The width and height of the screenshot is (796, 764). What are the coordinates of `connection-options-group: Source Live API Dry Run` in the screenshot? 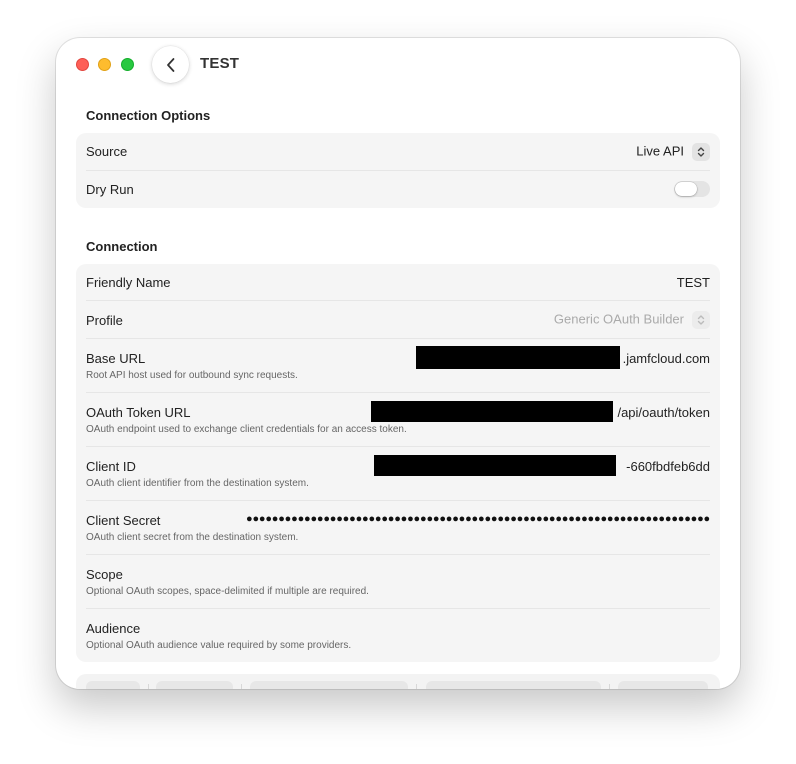 It's located at (398, 170).